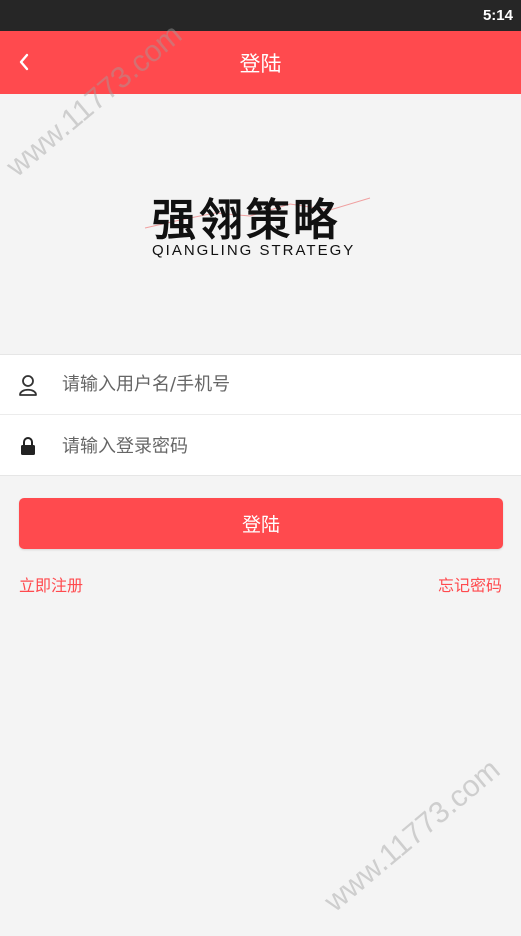 The height and width of the screenshot is (936, 521). Describe the element at coordinates (254, 250) in the screenshot. I see `logo-english-text: QIANGLING STRATEGY` at that location.